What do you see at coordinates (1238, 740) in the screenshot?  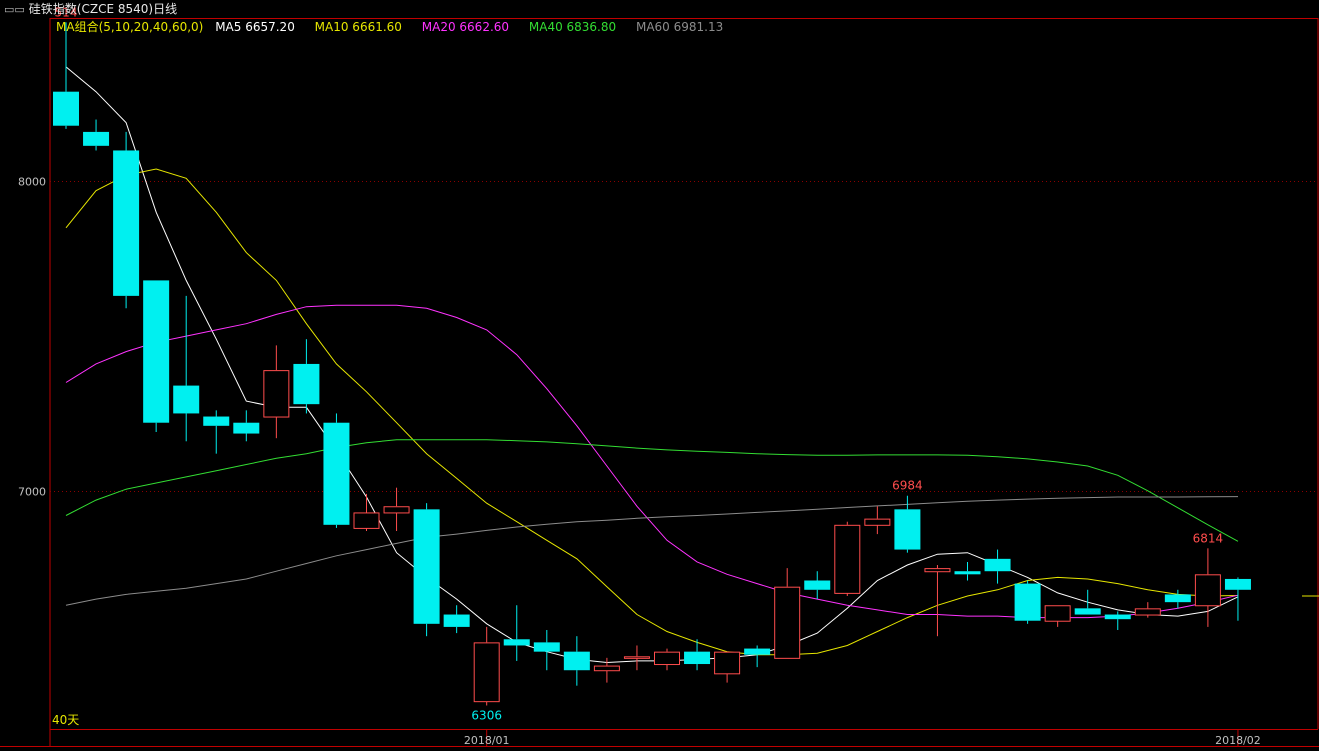 I see `x-tick-label: 2018/02` at bounding box center [1238, 740].